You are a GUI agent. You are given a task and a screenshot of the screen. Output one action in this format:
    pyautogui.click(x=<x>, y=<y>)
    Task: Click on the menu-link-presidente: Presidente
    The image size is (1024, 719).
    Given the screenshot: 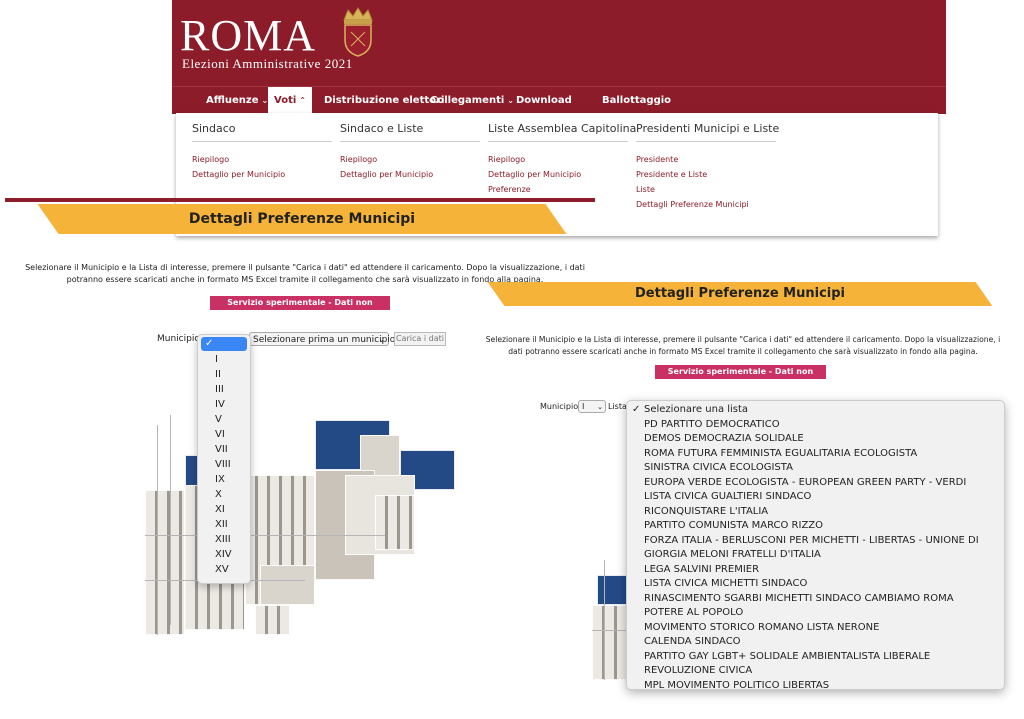 What is the action you would take?
    pyautogui.click(x=706, y=159)
    